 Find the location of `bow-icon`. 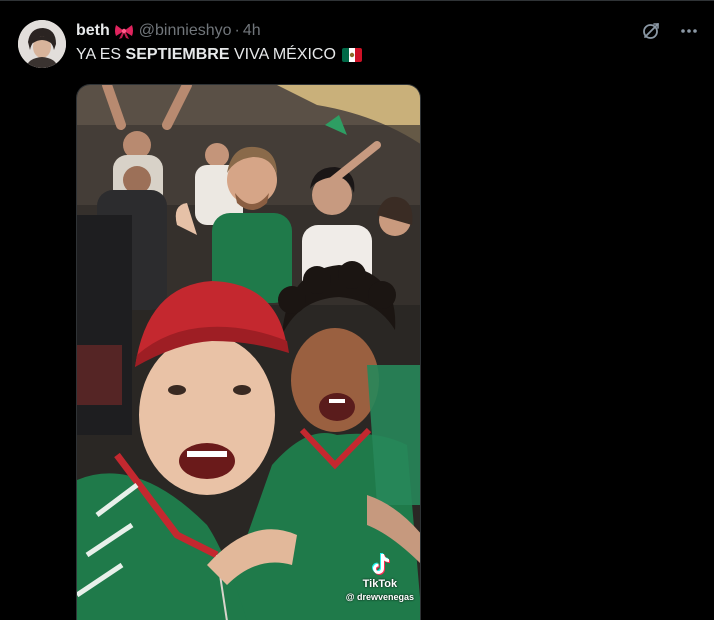

bow-icon is located at coordinates (124, 31).